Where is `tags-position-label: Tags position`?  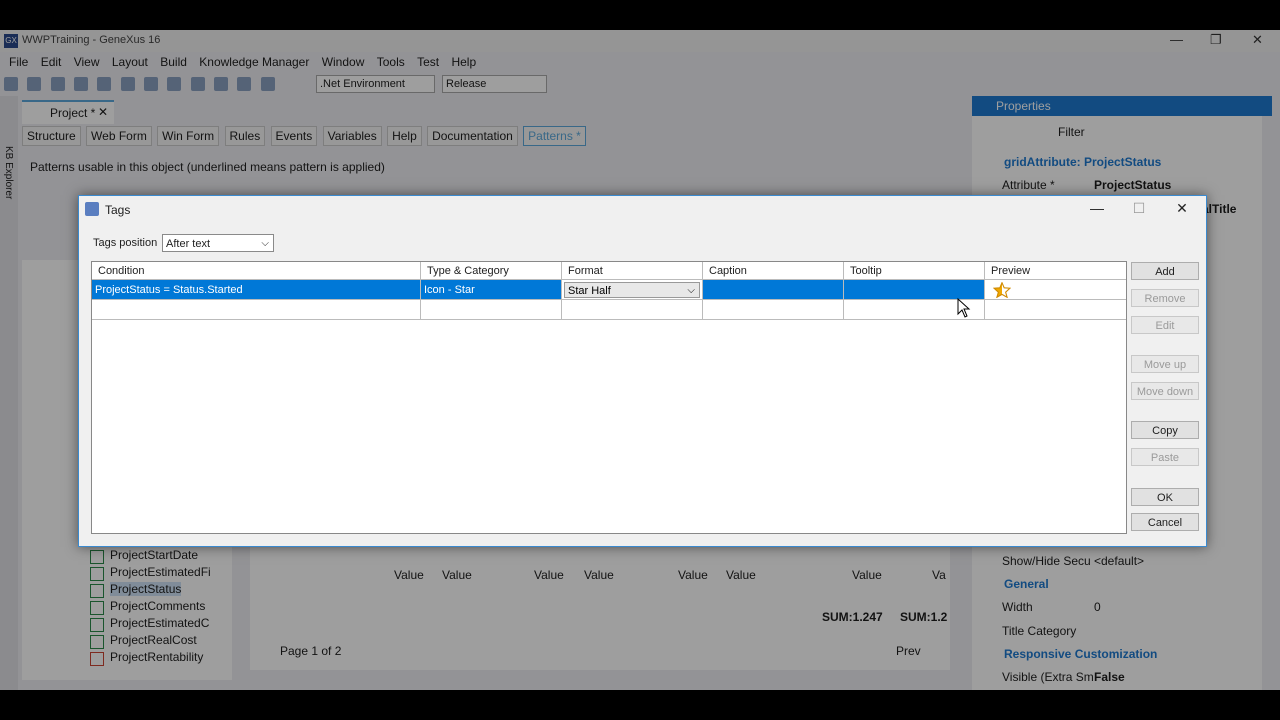 tags-position-label: Tags position is located at coordinates (125, 243).